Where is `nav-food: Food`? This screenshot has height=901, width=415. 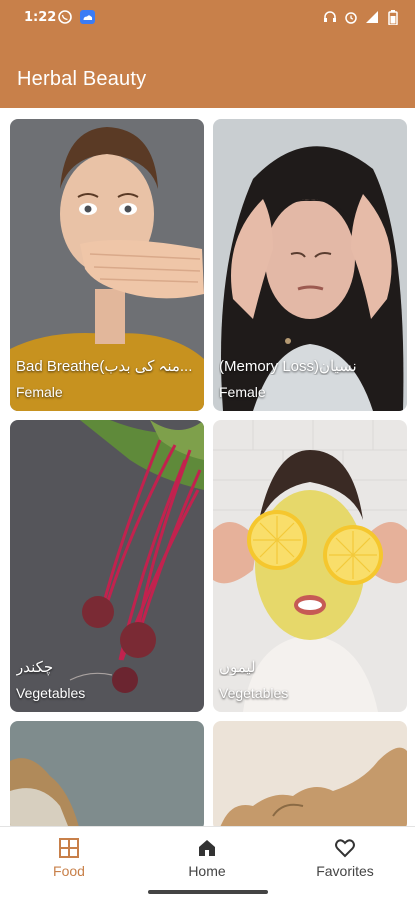 nav-food: Food is located at coordinates (69, 858).